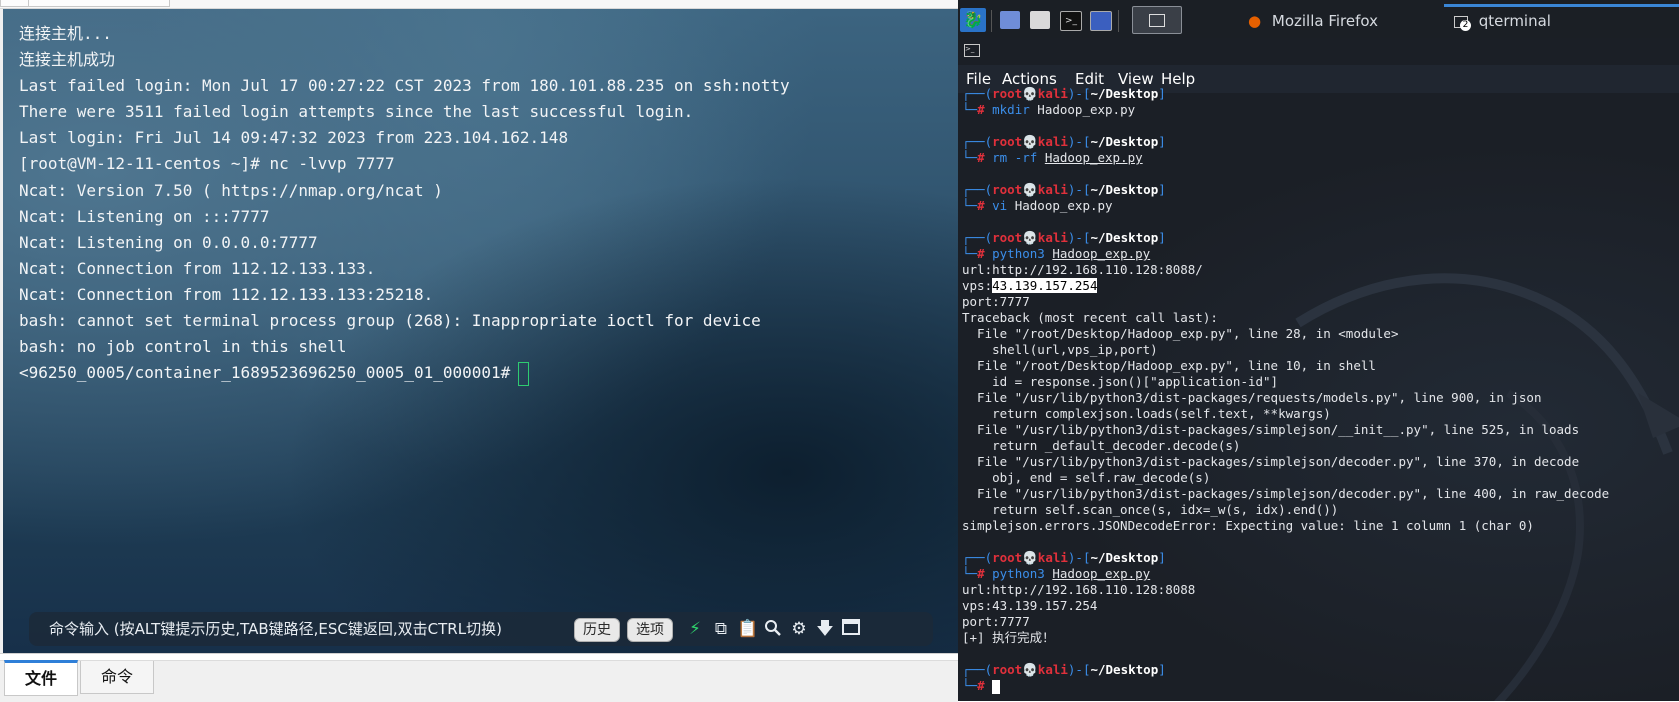 The width and height of the screenshot is (1679, 702). Describe the element at coordinates (67, 60) in the screenshot. I see `terminal-line: 连接主机成功` at that location.